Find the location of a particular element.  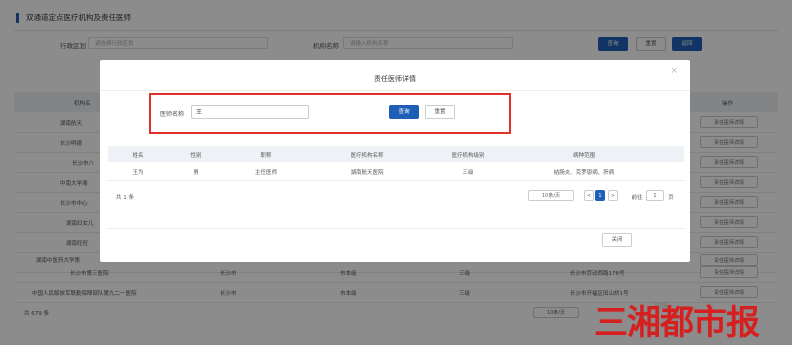

header-grade: 医疗机构级别 is located at coordinates (468, 156).